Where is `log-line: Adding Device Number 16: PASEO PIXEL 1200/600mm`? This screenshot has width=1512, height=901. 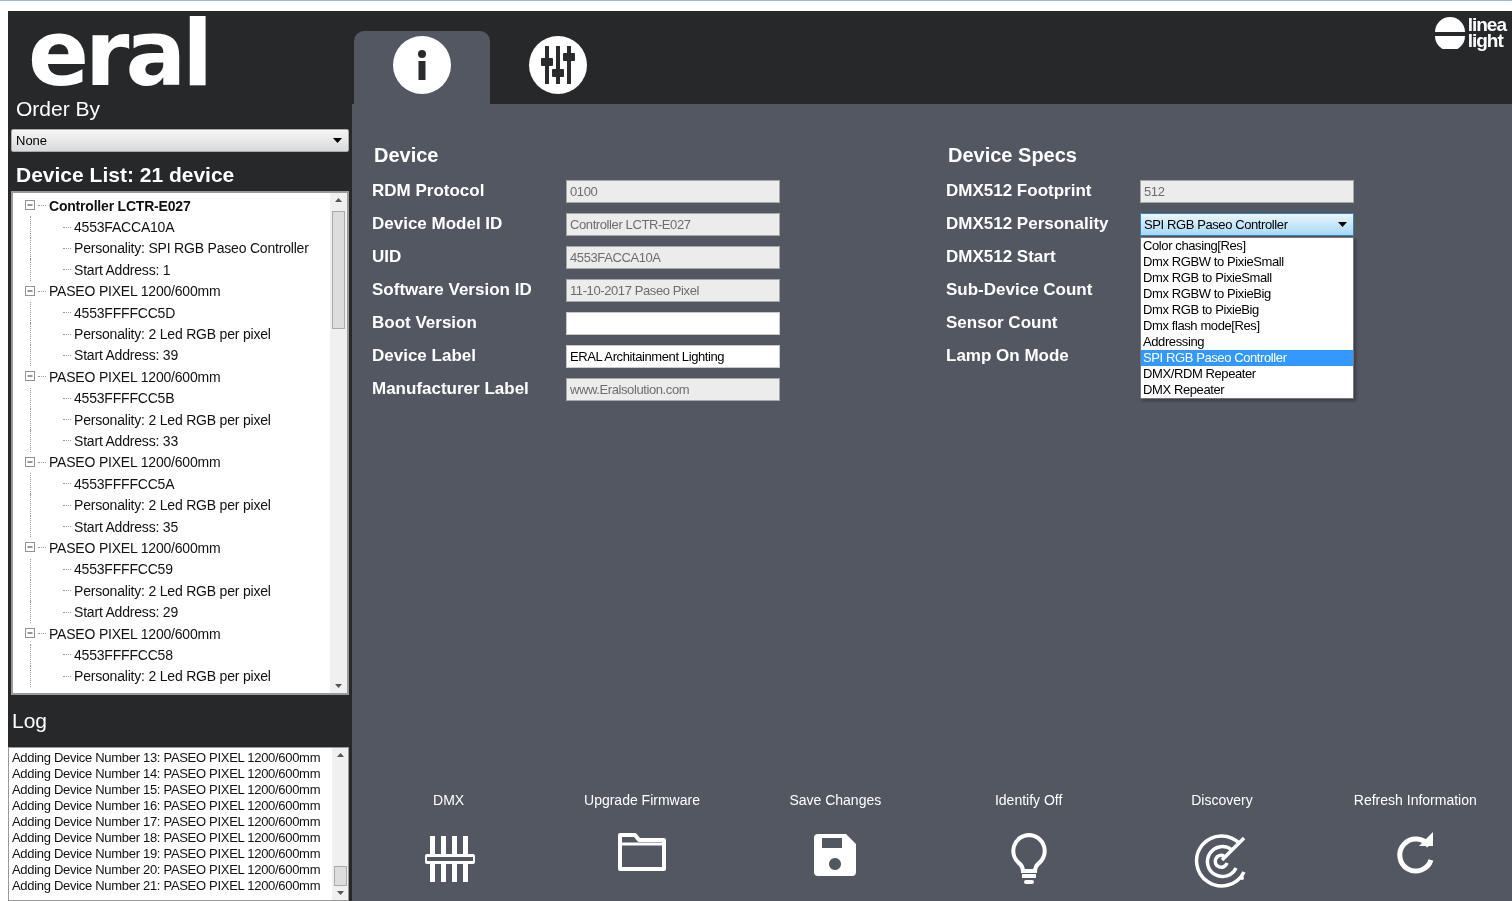 log-line: Adding Device Number 16: PASEO PIXEL 1200/600mm is located at coordinates (167, 806).